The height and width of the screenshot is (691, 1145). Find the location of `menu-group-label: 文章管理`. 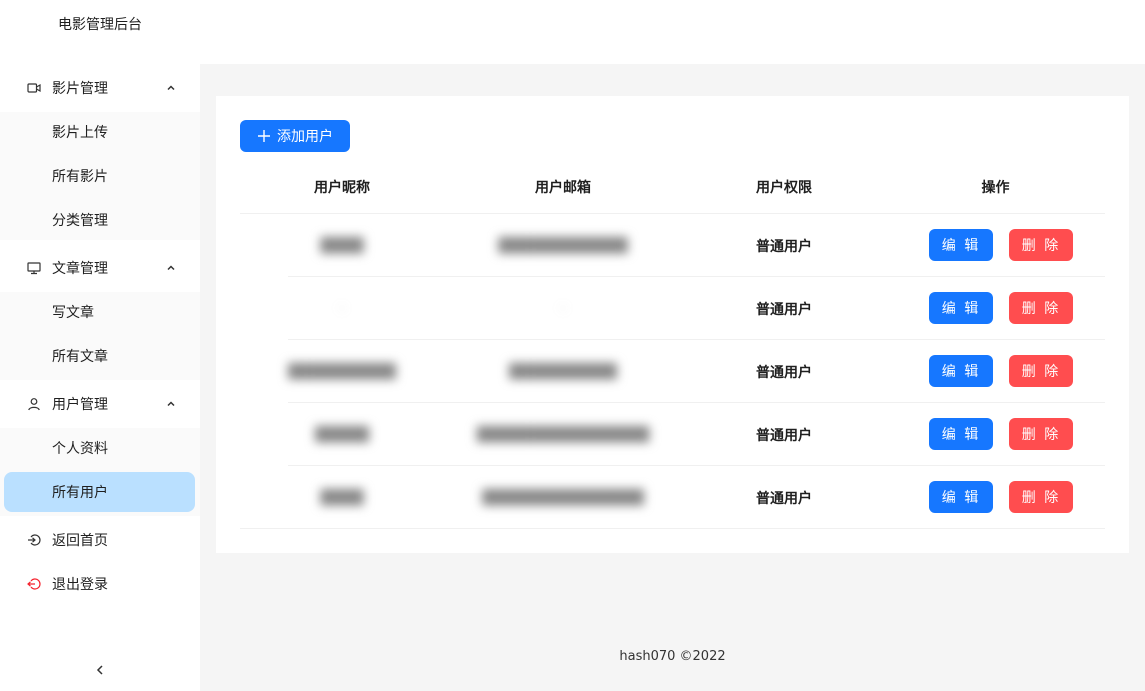

menu-group-label: 文章管理 is located at coordinates (80, 269).